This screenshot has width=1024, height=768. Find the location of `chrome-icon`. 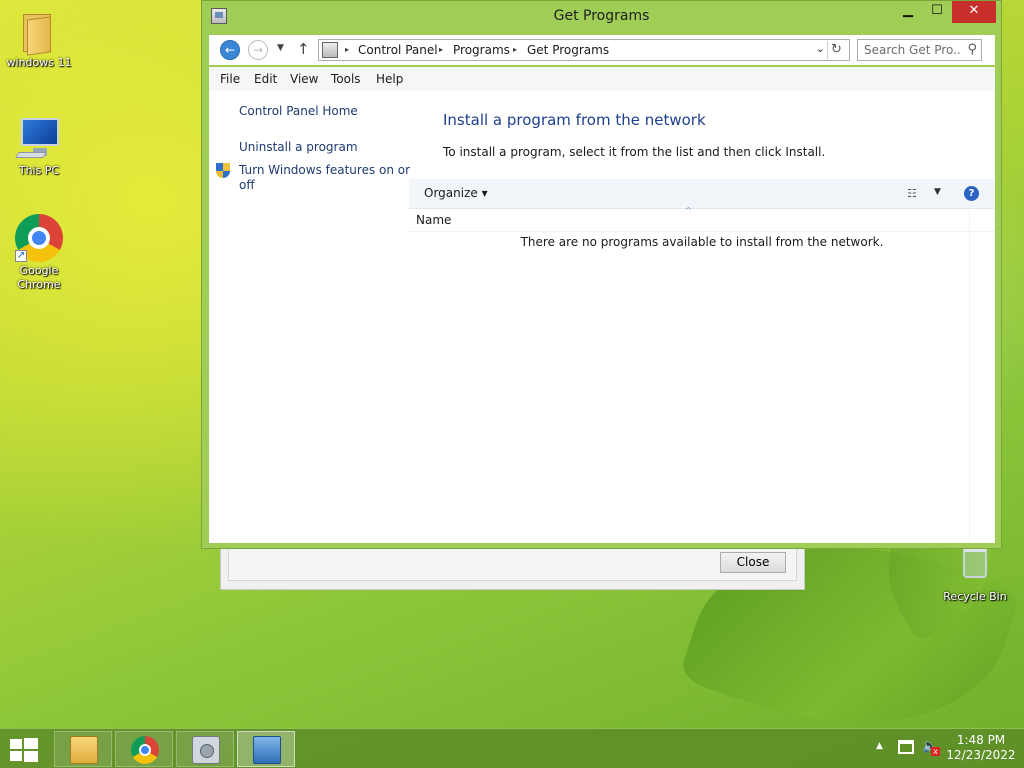

chrome-icon is located at coordinates (145, 750).